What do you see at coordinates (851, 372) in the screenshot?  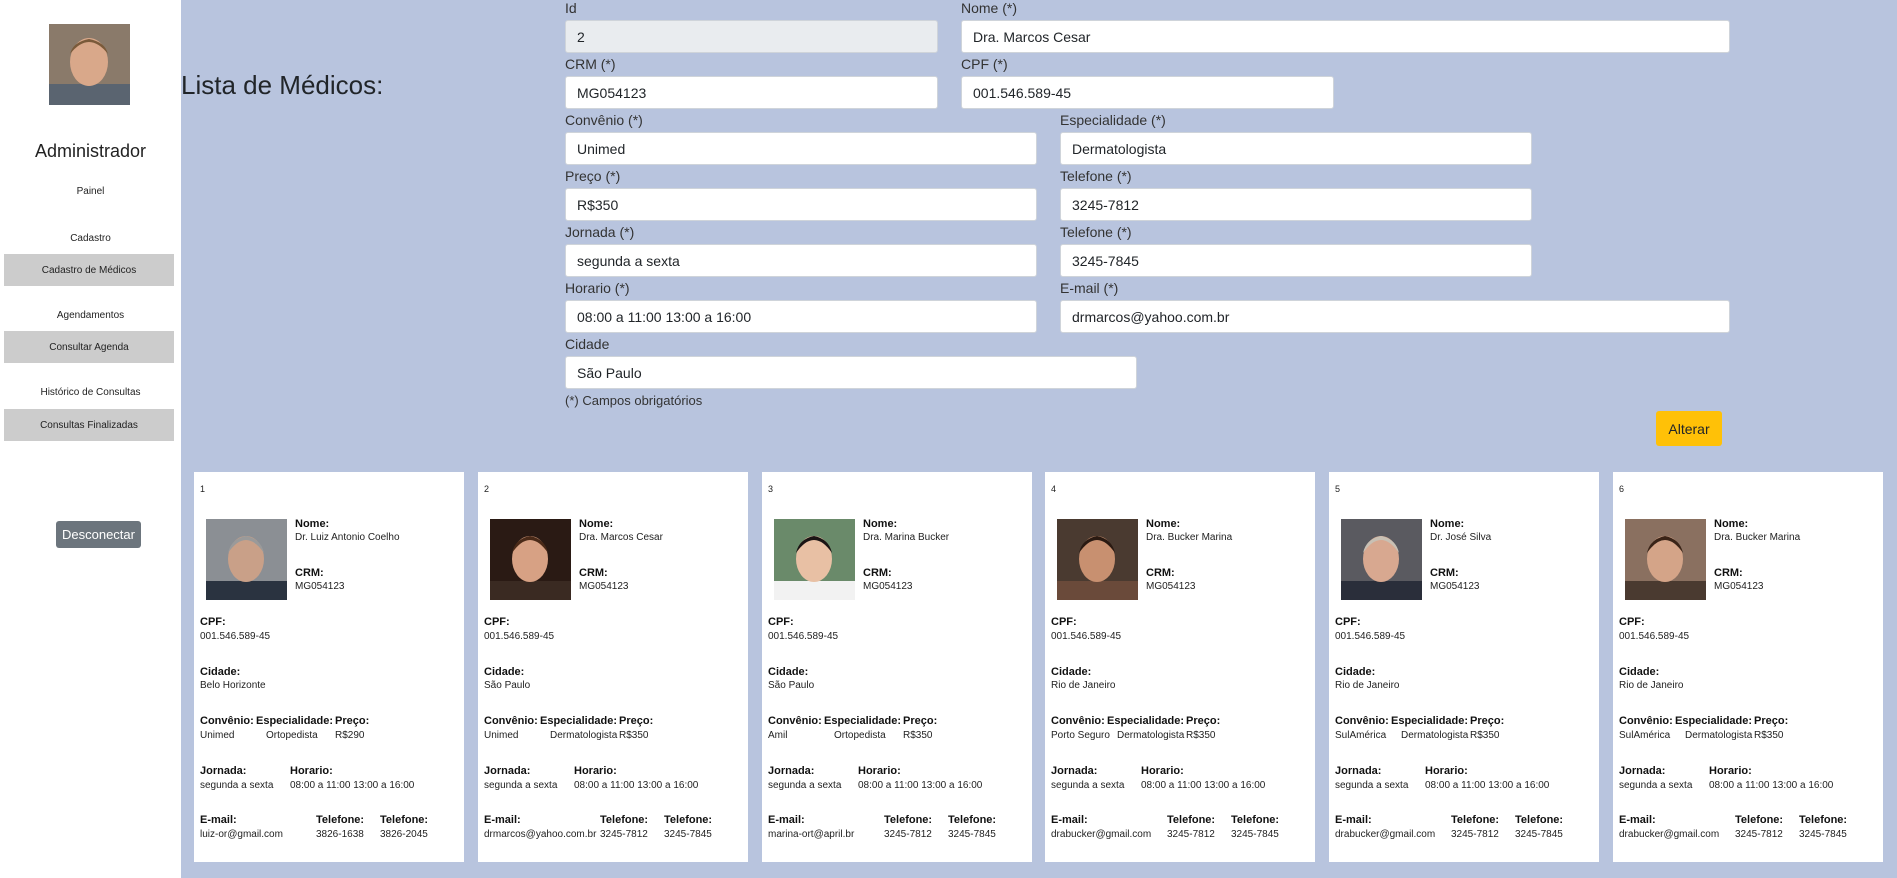 I see `cidade-field: São Paulo` at bounding box center [851, 372].